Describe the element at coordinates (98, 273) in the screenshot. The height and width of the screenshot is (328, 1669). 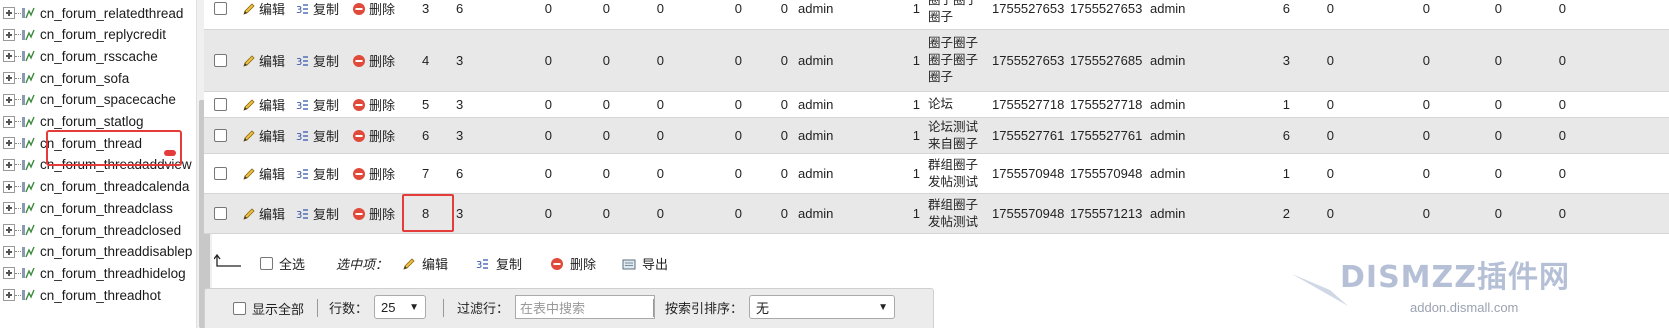
I see `nav-tree-item: cn_forum_threadhidelog` at that location.